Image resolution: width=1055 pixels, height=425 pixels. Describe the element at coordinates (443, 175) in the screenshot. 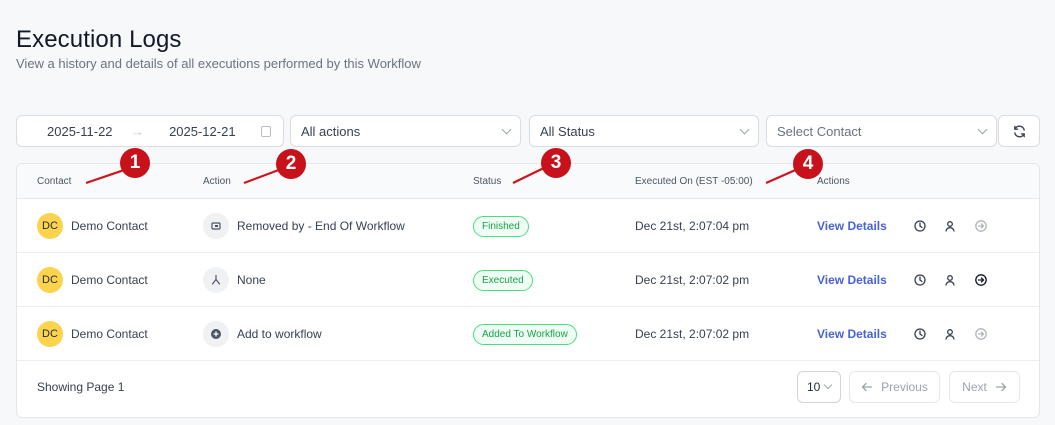

I see `annotation-pointers` at that location.